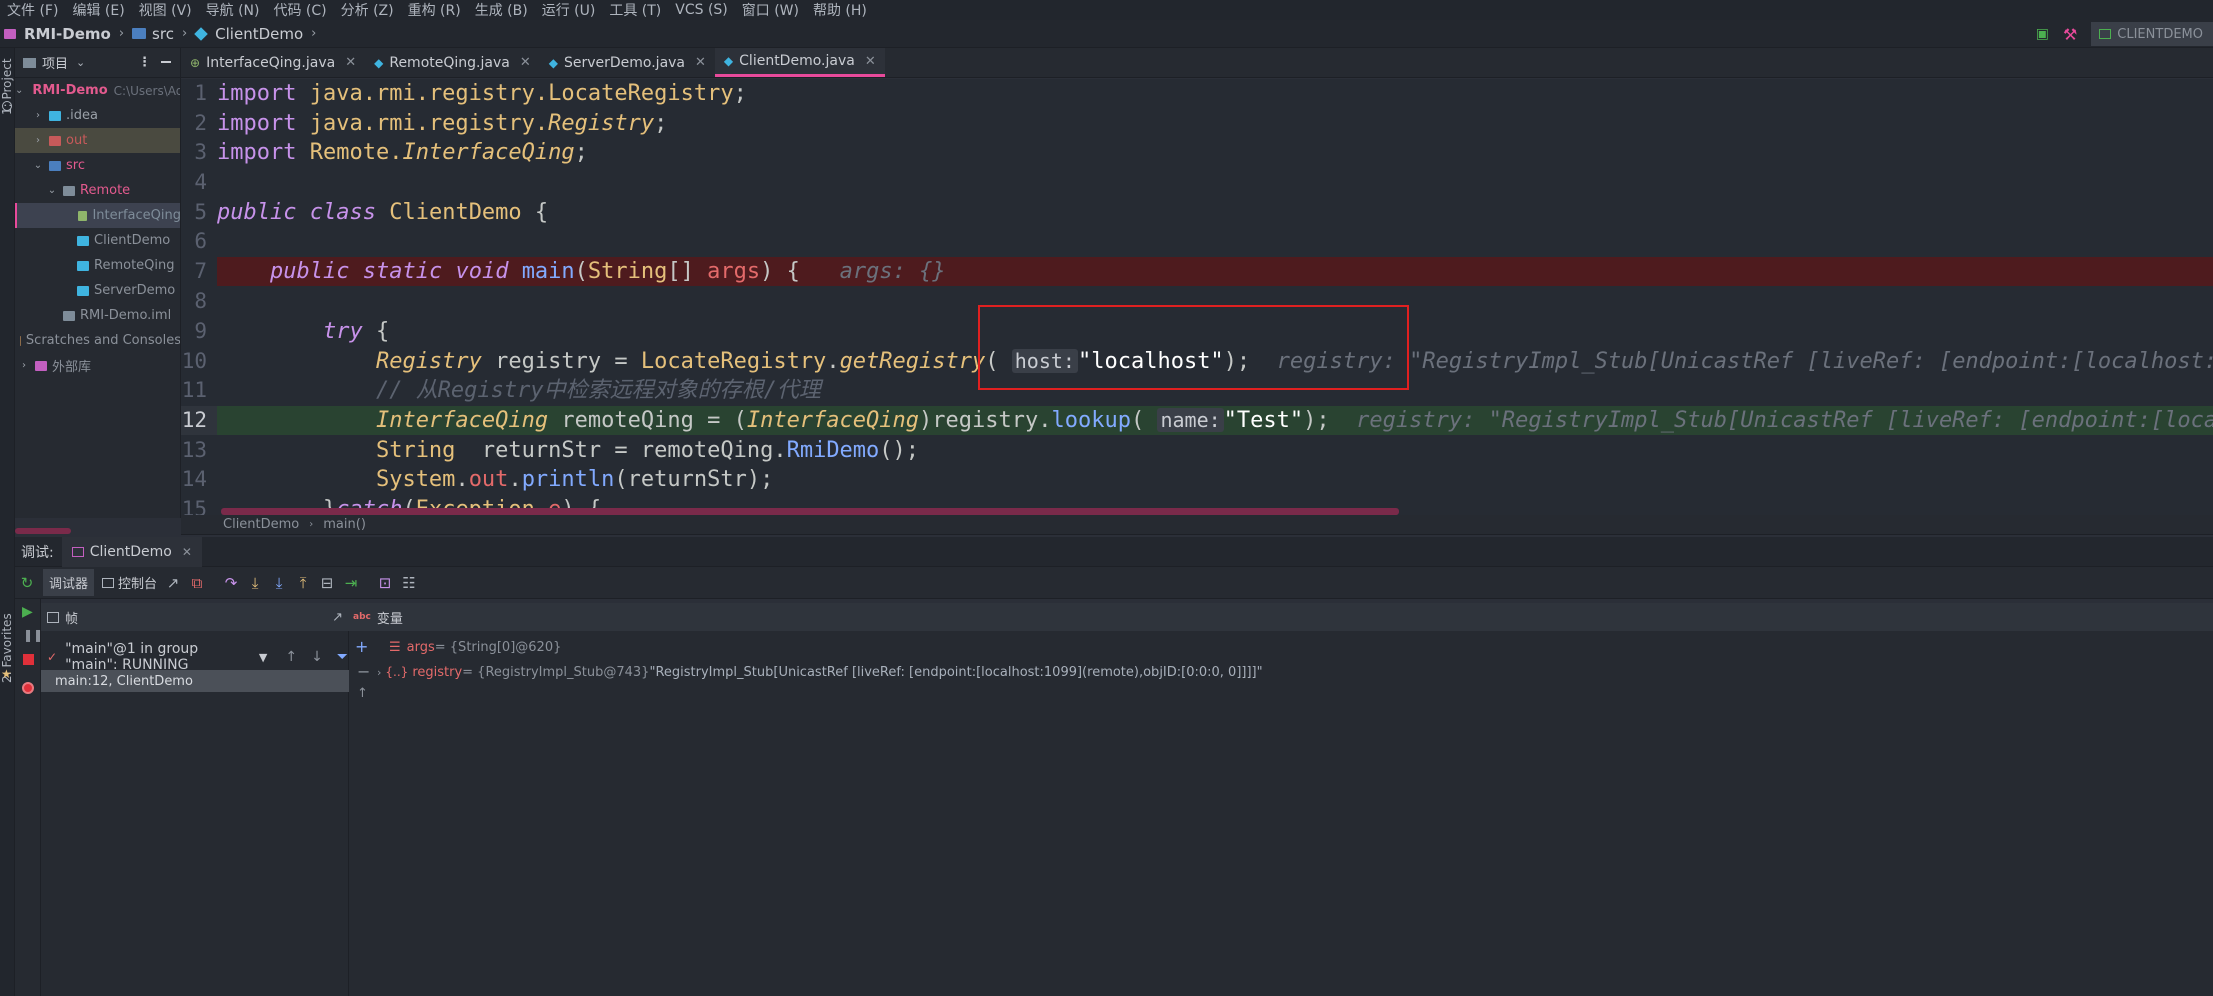  I want to click on line-number: 14, so click(194, 479).